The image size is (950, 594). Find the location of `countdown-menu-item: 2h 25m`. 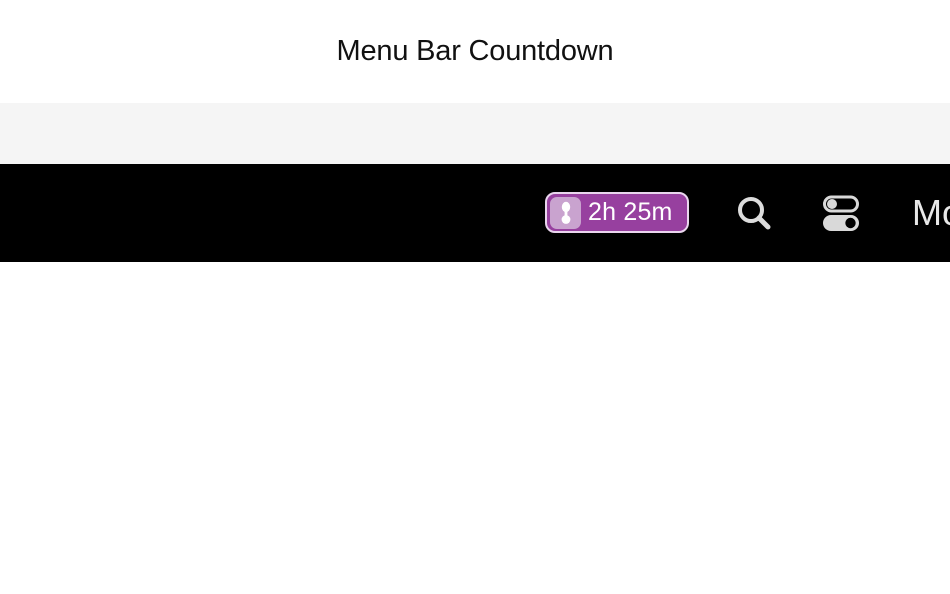

countdown-menu-item: 2h 25m is located at coordinates (617, 212).